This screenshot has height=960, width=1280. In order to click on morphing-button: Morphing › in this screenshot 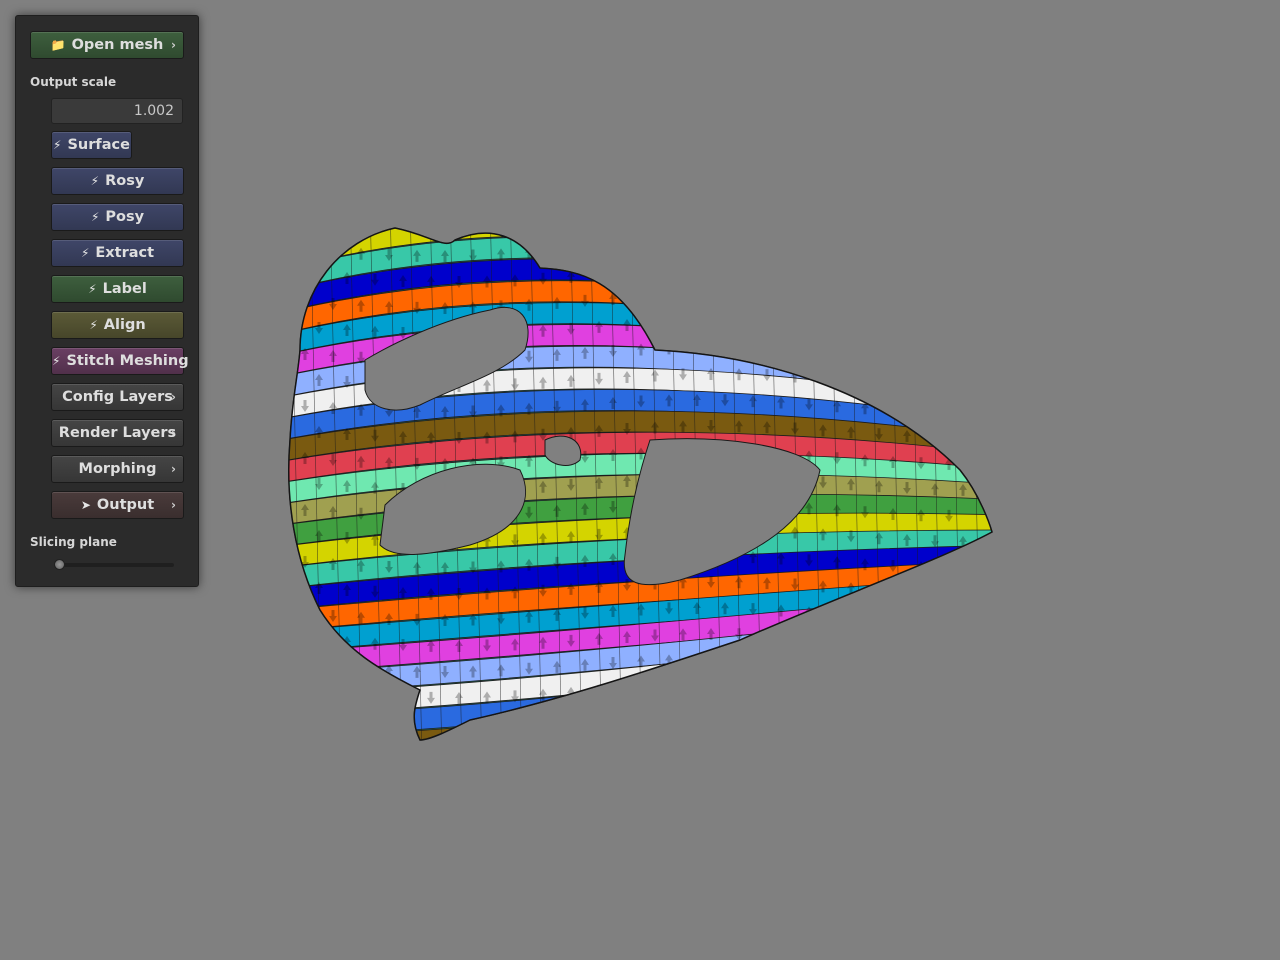, I will do `click(117, 469)`.